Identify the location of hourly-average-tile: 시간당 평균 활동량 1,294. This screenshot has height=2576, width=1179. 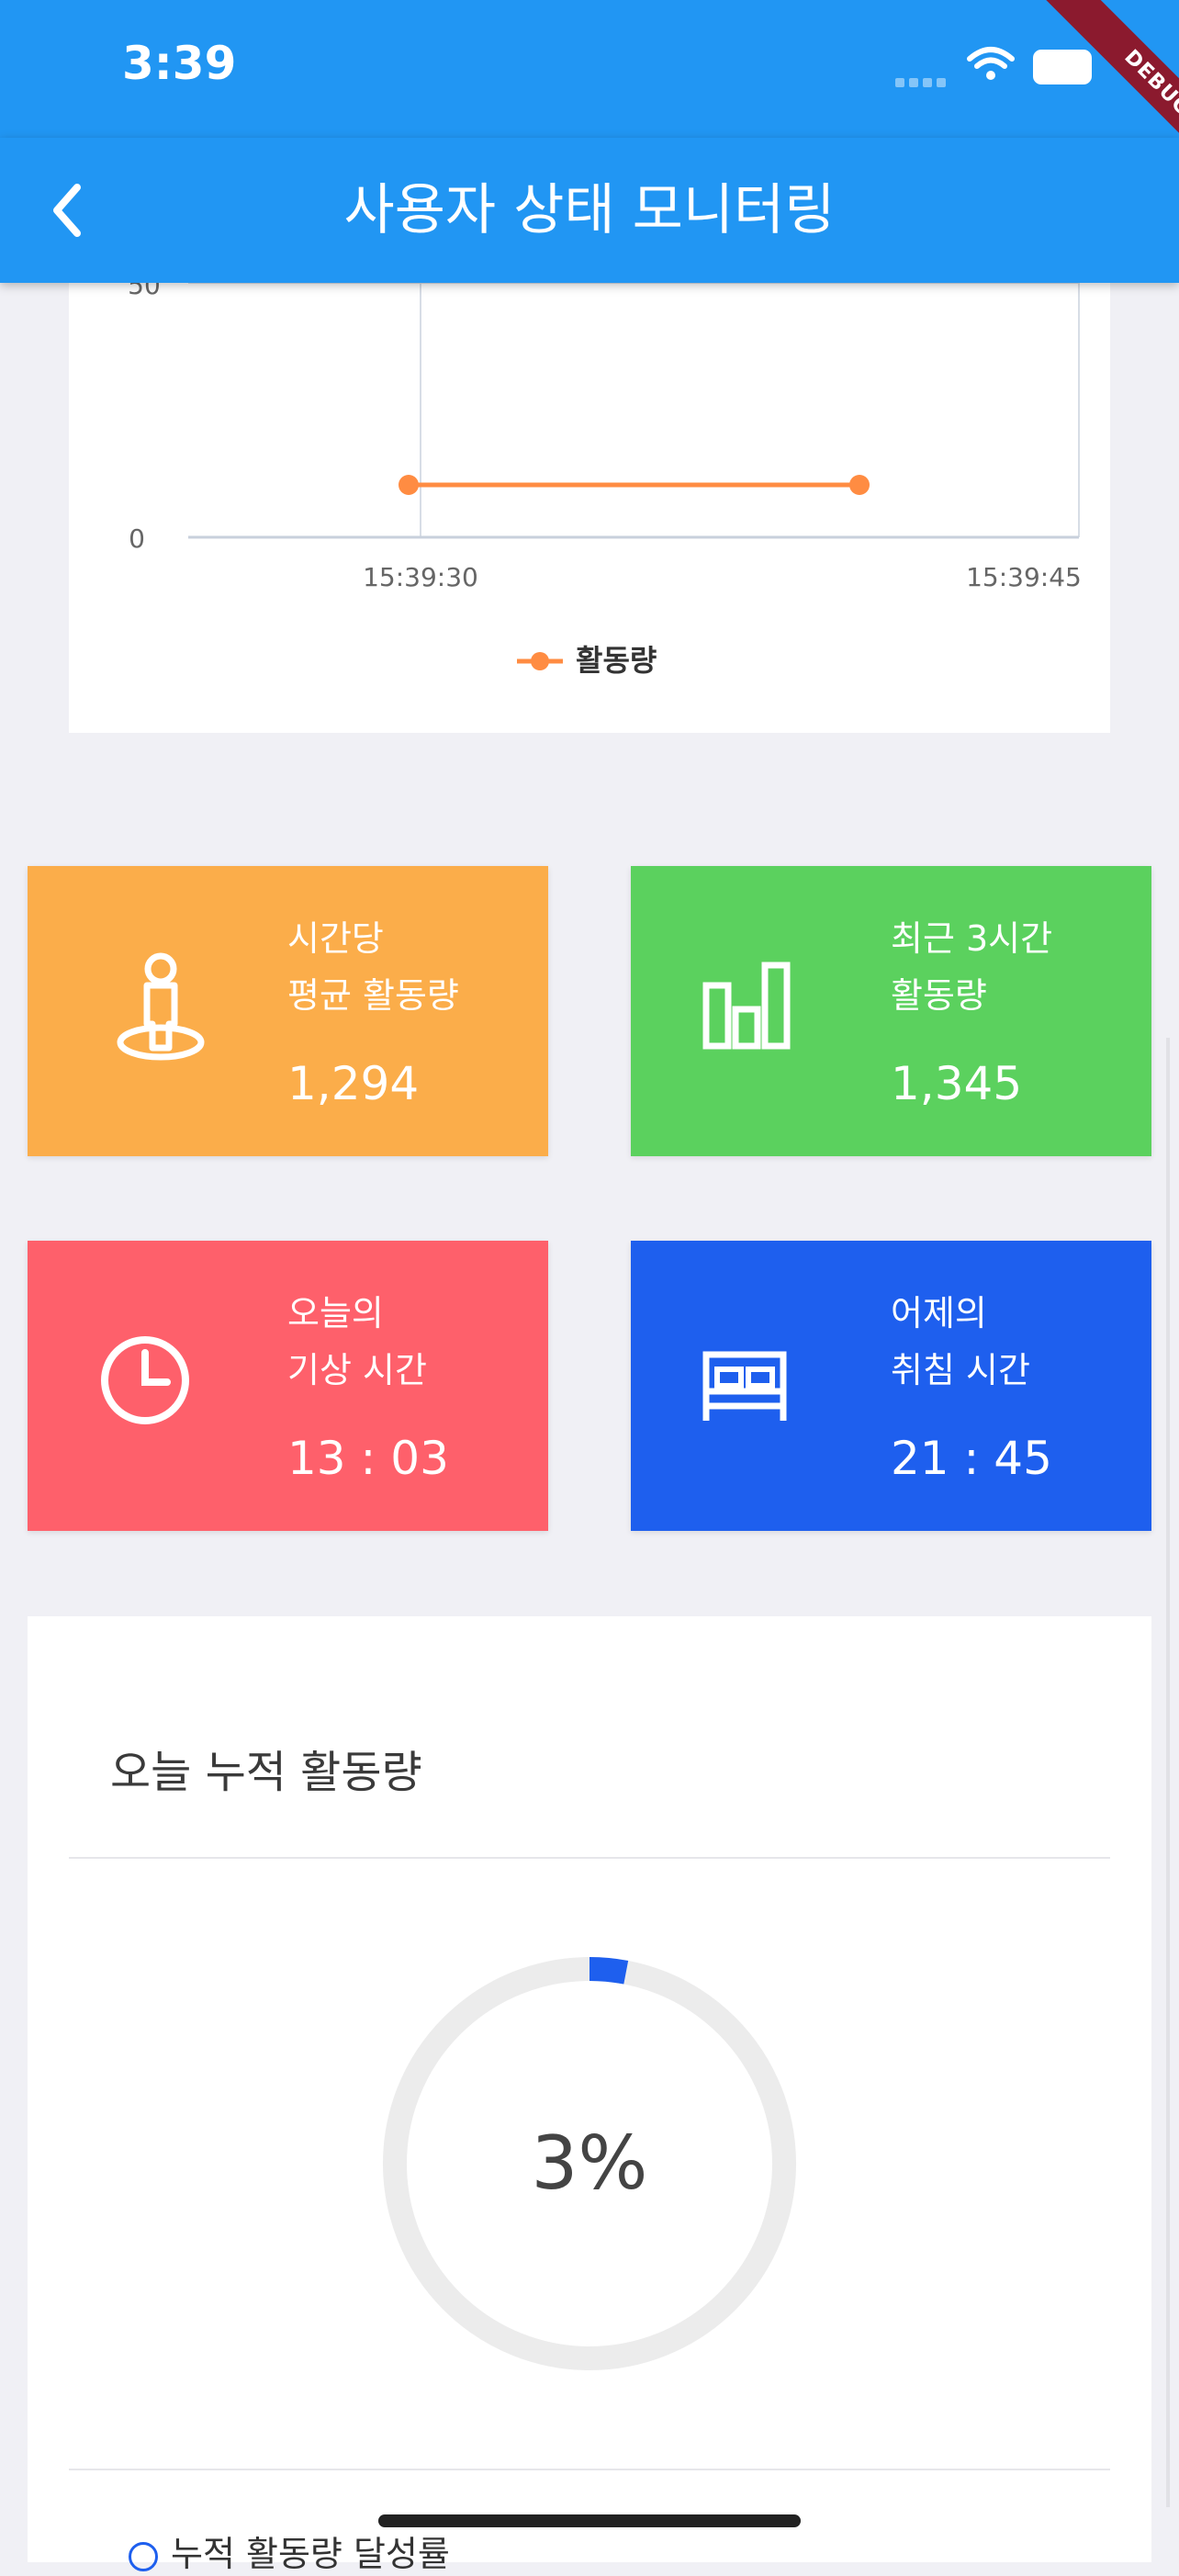
(288, 1011).